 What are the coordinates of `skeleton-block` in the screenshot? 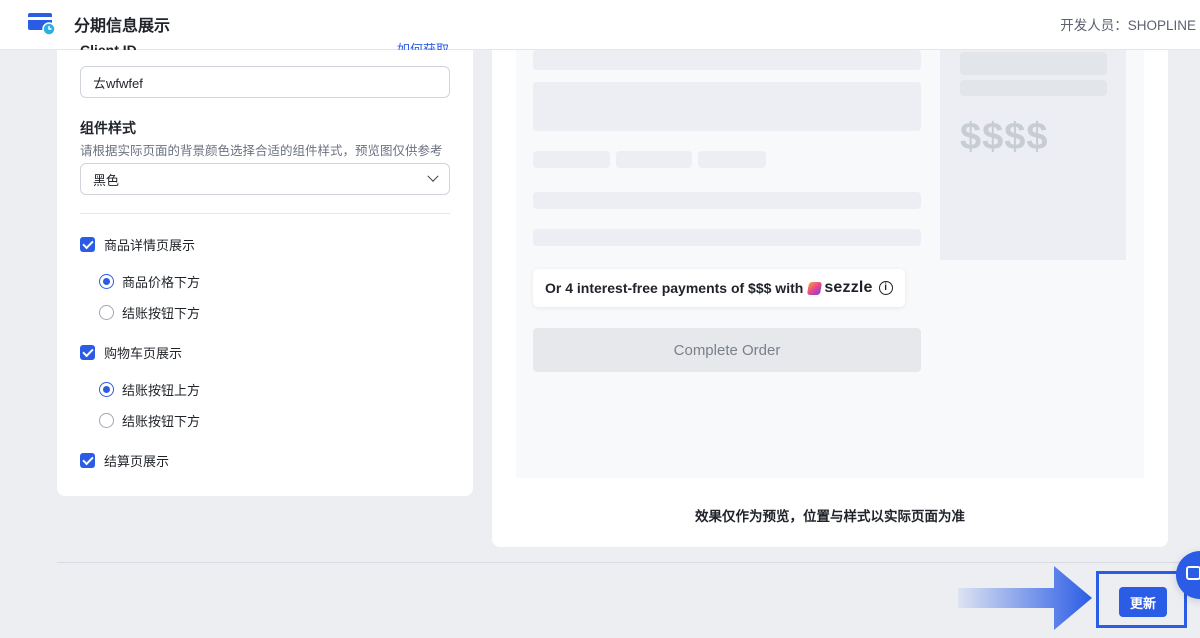 It's located at (727, 106).